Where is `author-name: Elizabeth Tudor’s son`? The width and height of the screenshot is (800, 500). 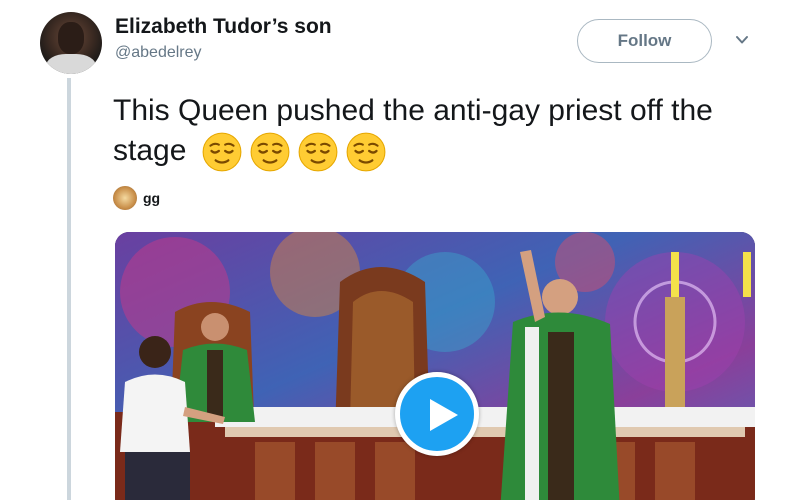 author-name: Elizabeth Tudor’s son is located at coordinates (223, 27).